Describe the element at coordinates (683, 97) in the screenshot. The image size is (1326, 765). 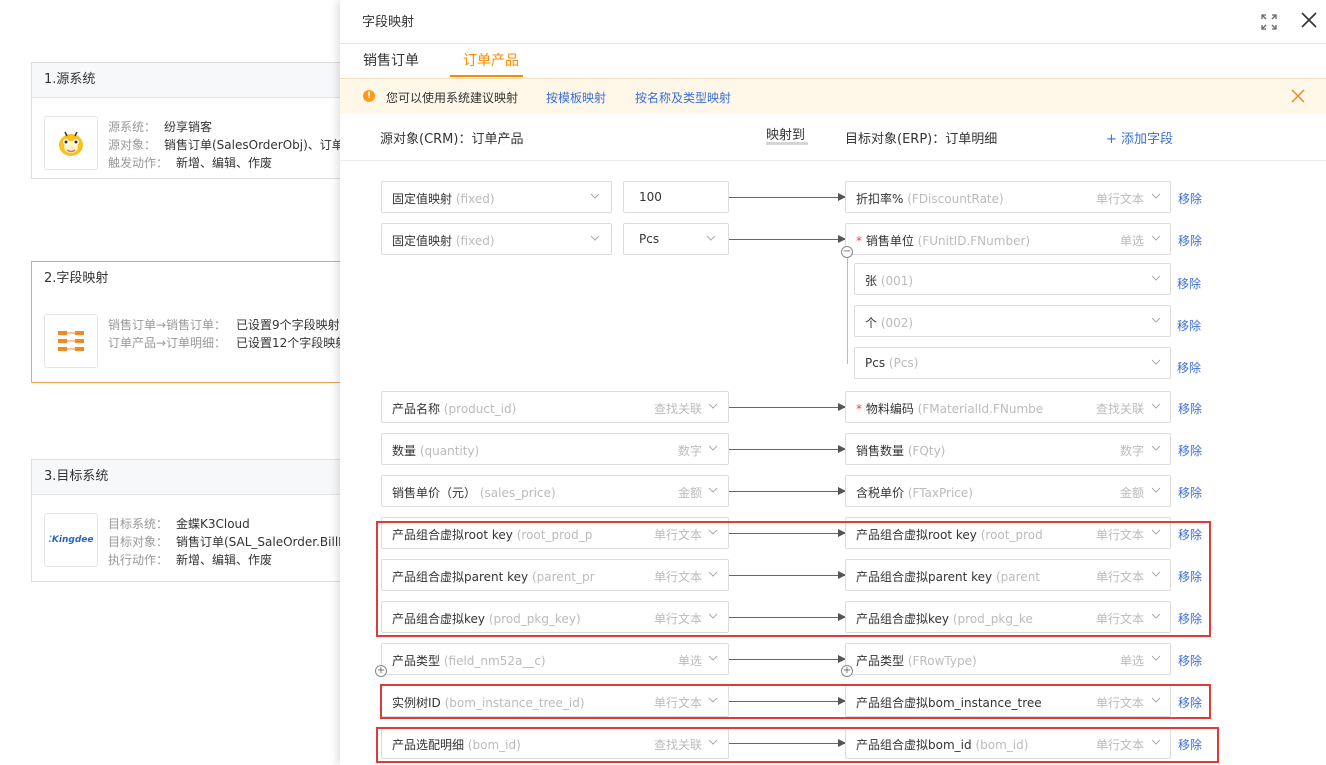
I see `map-by-name-type-link: 按名称及类型映射` at that location.